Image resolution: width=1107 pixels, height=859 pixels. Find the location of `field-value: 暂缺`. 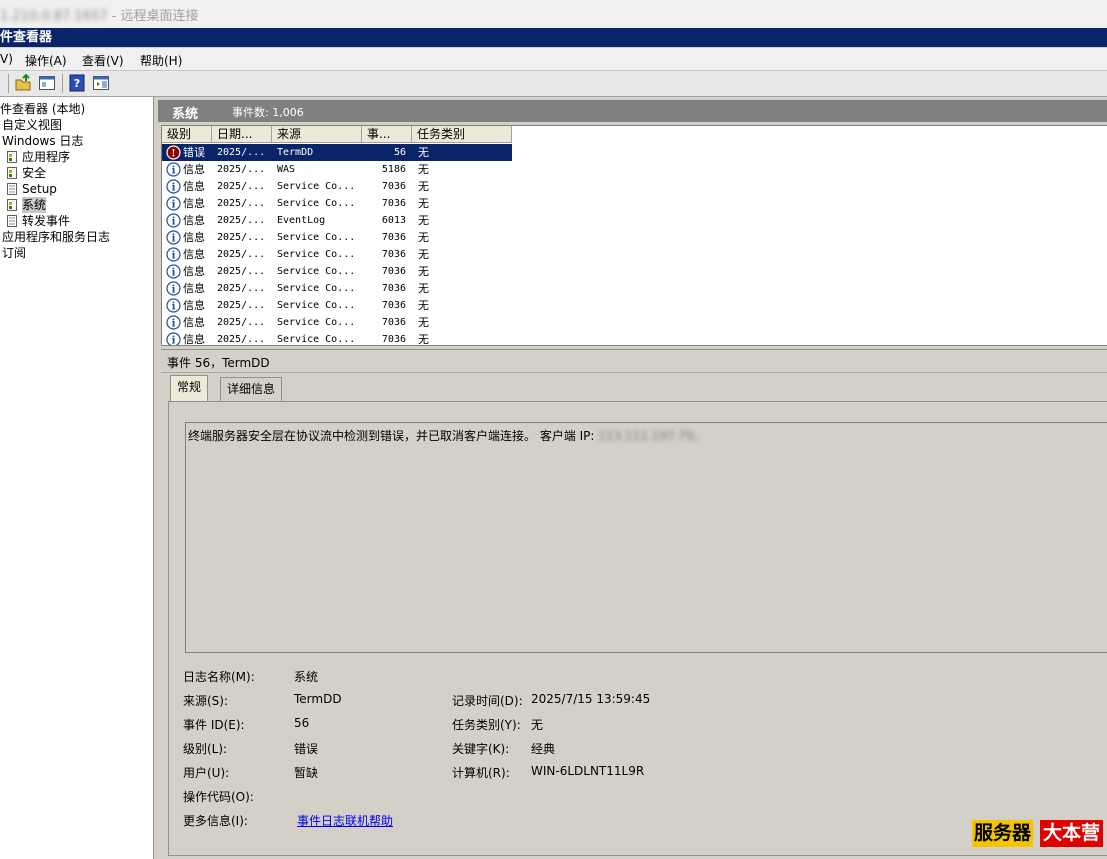

field-value: 暂缺 is located at coordinates (306, 773).